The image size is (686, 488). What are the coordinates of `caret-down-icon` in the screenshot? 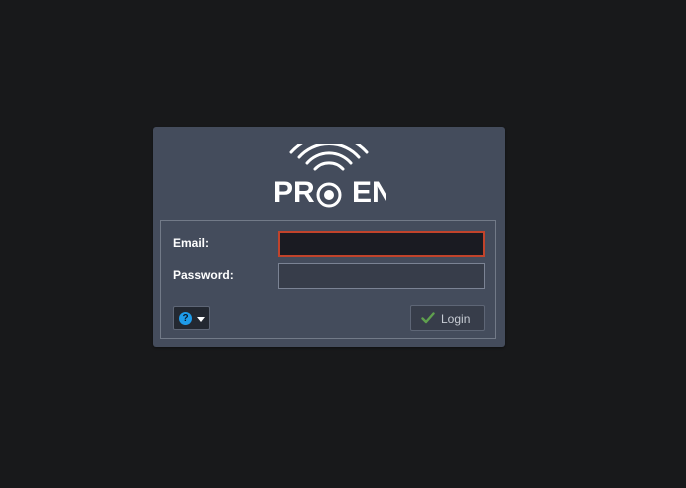 It's located at (201, 319).